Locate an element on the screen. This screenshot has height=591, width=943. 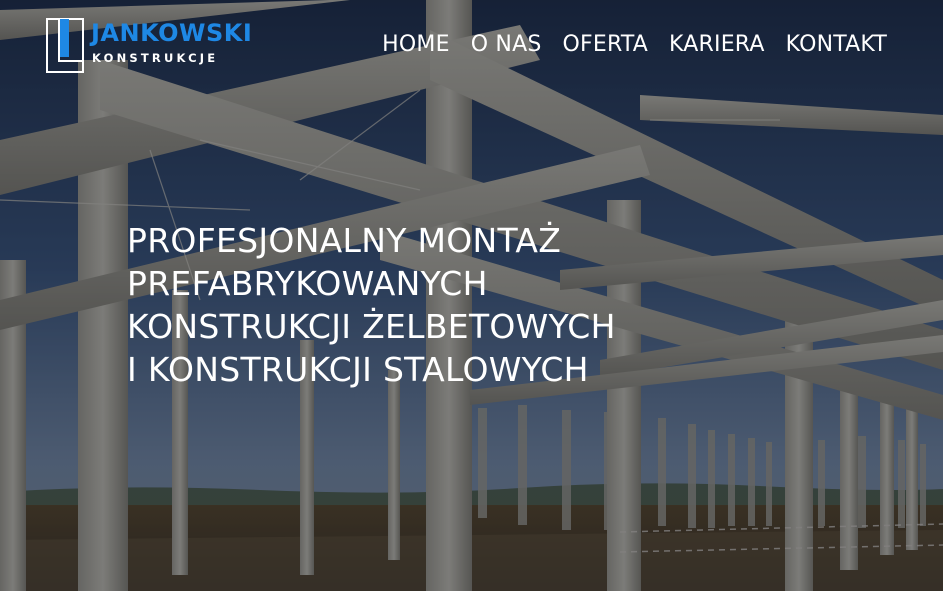
hero-headline-line: PROFESJONALNY MONTAŻ is located at coordinates (344, 240).